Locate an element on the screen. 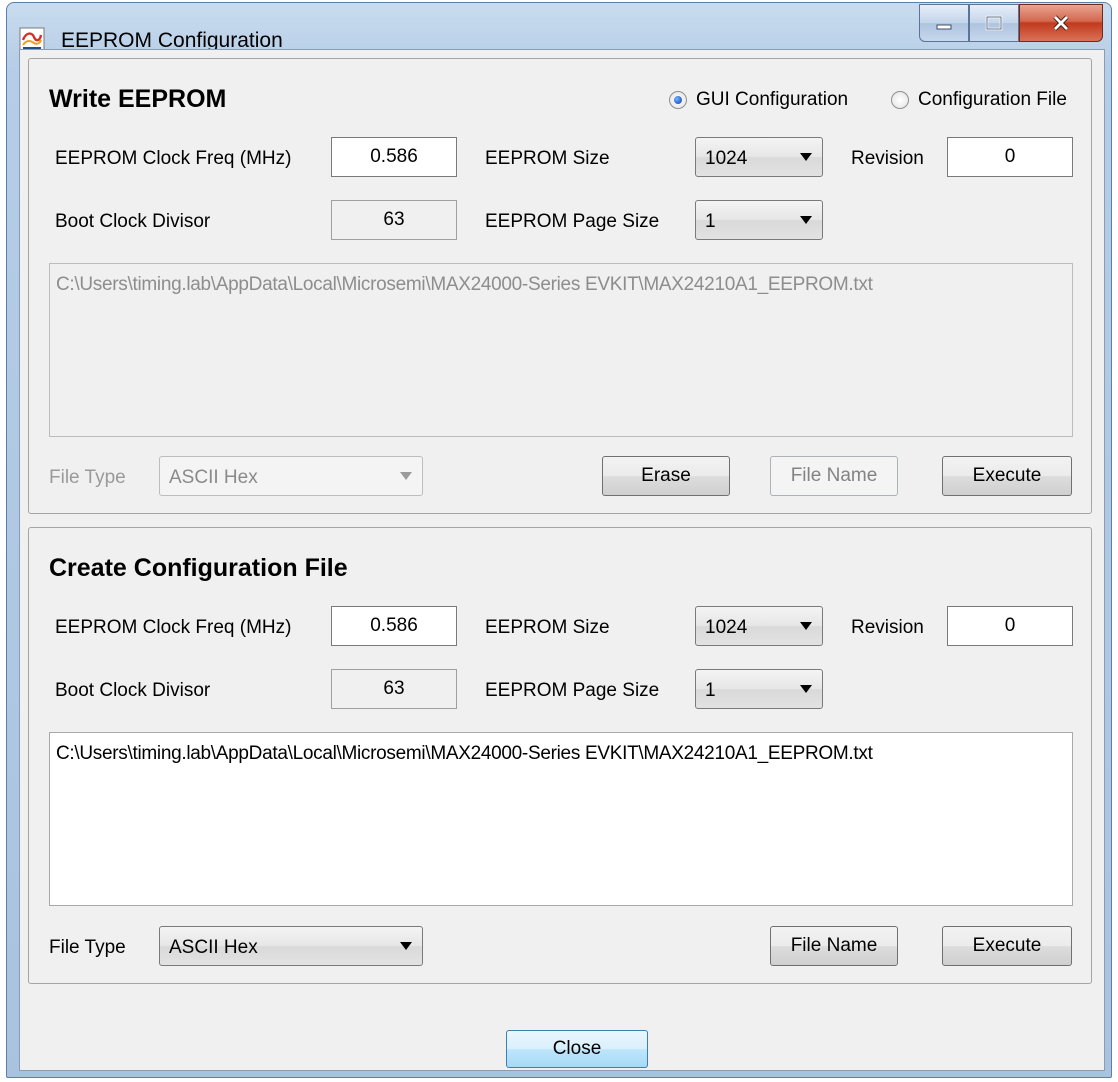 This screenshot has height=1082, width=1118. create-filetype-label: File Type is located at coordinates (87, 947).